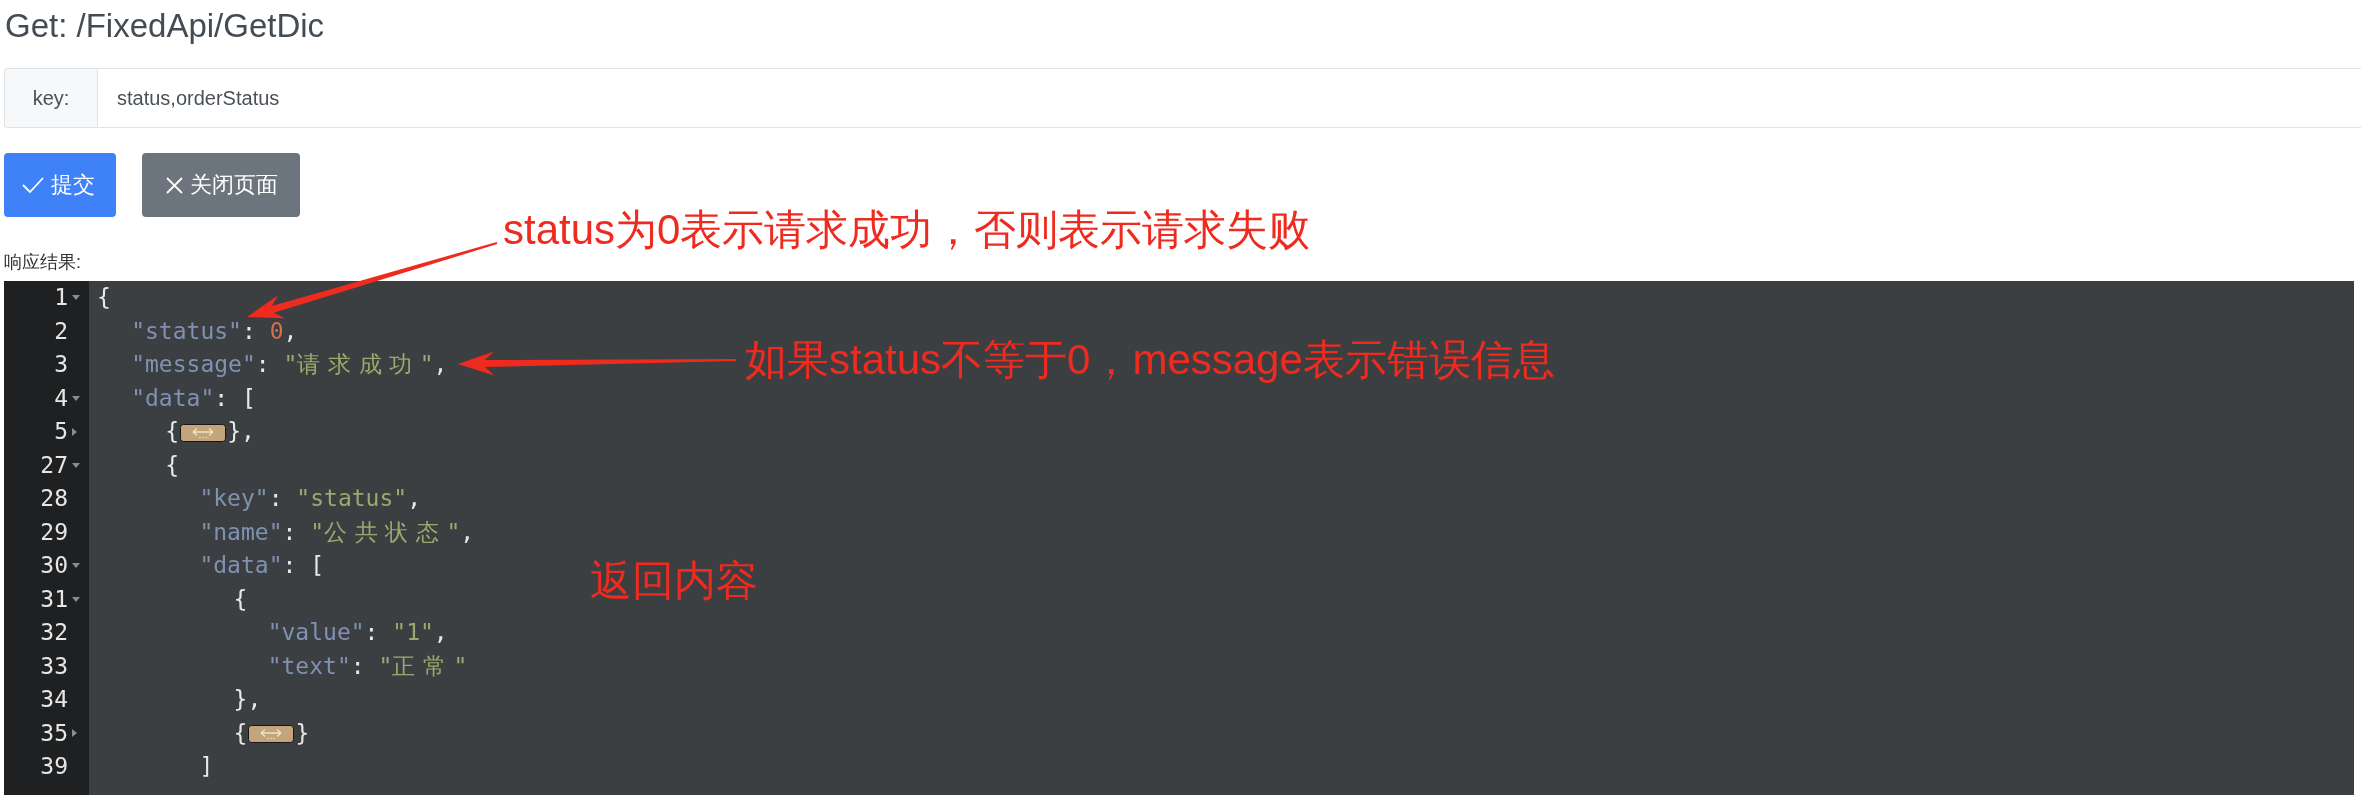  I want to click on code-line: ], so click(206, 766).